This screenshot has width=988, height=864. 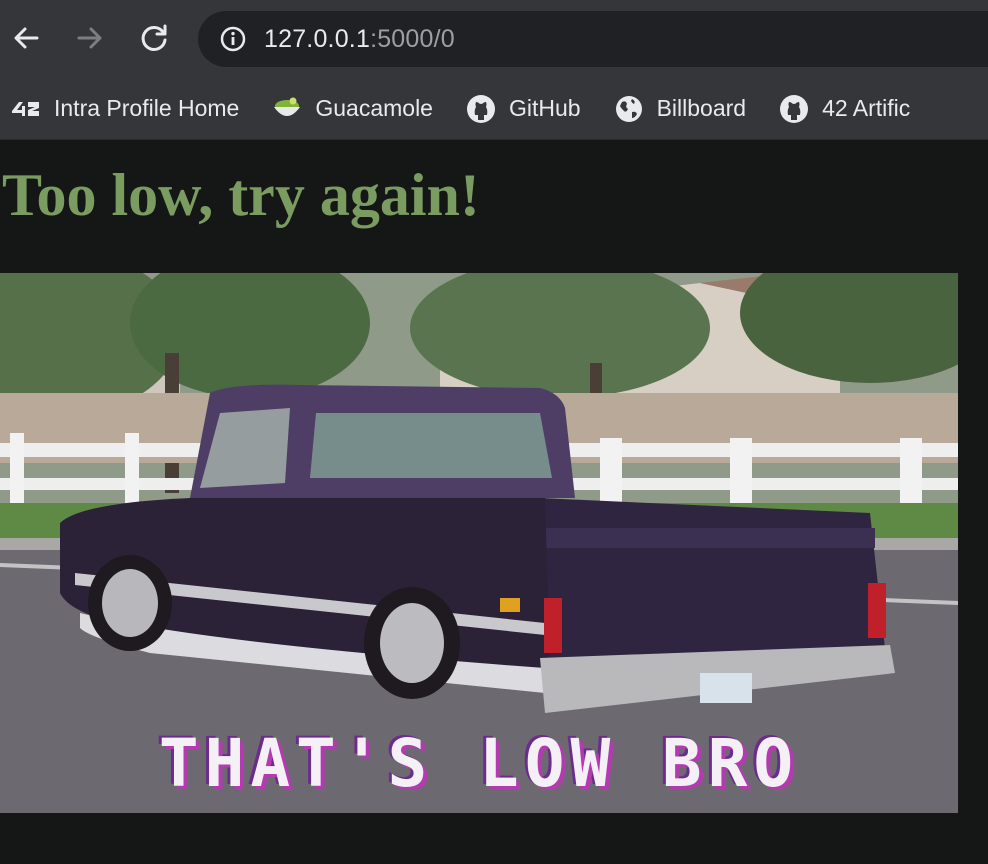 I want to click on bookmark-42-artificial: 42 Artific, so click(x=844, y=109).